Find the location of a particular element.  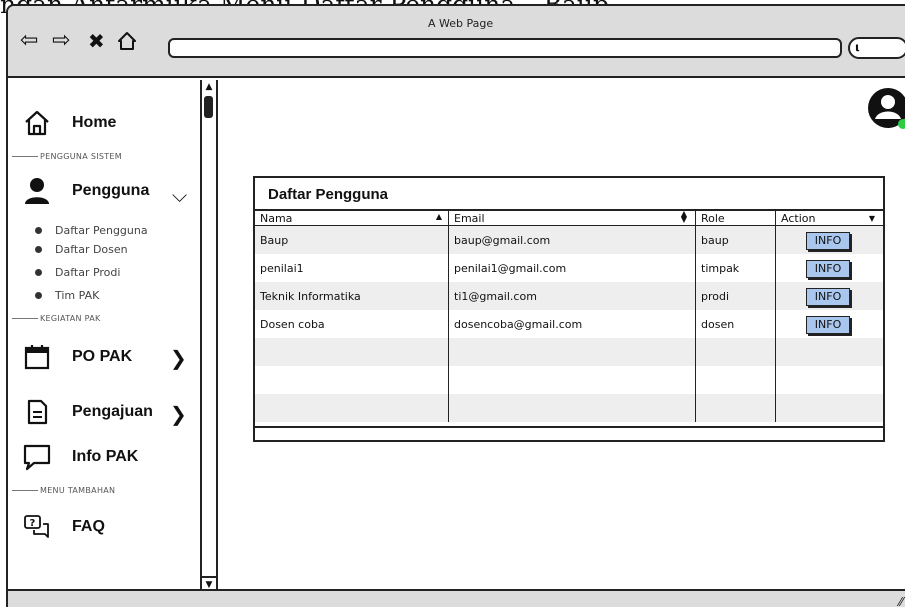

sort-asc-icon: ▲ is located at coordinates (439, 216).